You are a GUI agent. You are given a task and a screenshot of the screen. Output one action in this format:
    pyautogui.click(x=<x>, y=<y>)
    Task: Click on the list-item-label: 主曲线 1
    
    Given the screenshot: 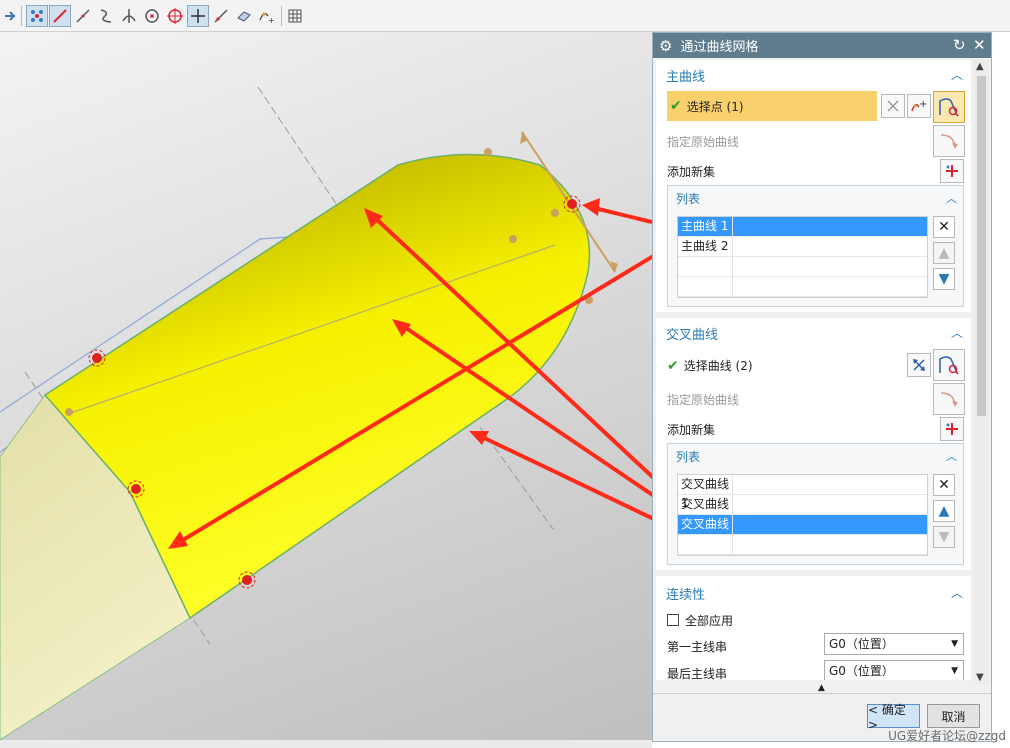 What is the action you would take?
    pyautogui.click(x=705, y=226)
    